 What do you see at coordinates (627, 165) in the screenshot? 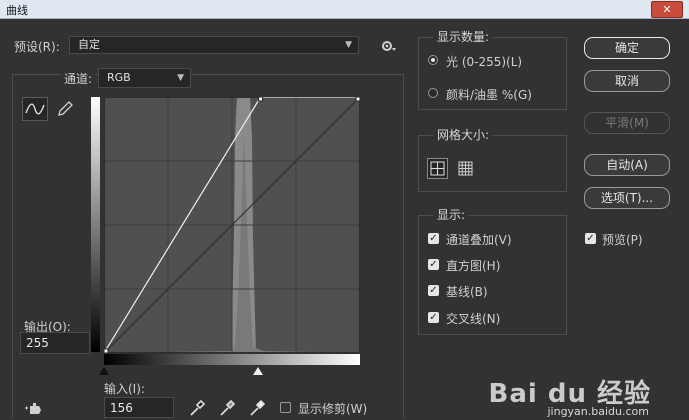
I see `auto-button: 自动(A)` at bounding box center [627, 165].